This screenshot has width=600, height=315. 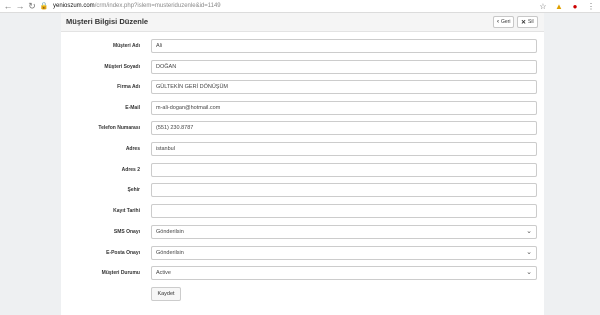 I want to click on form-row-phone: Telefon Numarası (551) 230.8787, so click(x=302, y=128).